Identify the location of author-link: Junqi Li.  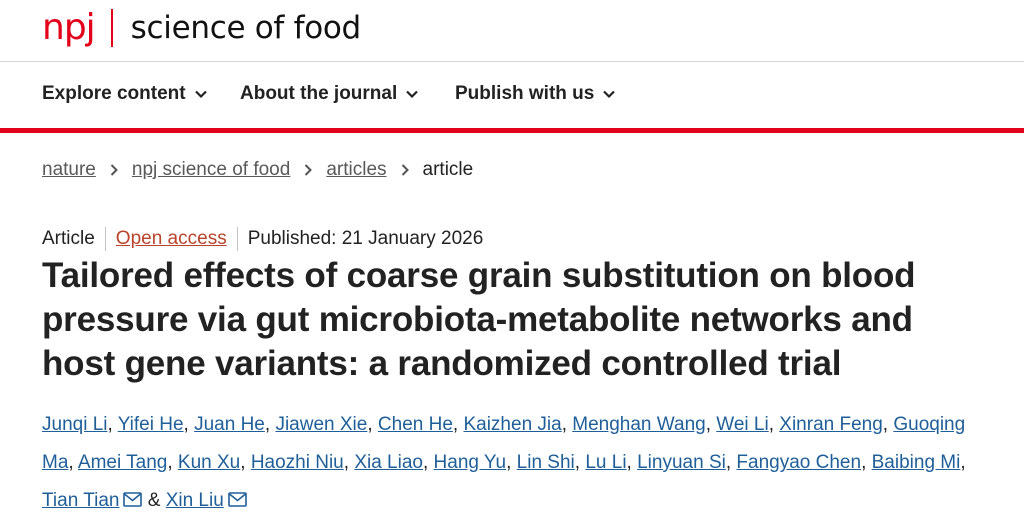
(75, 424).